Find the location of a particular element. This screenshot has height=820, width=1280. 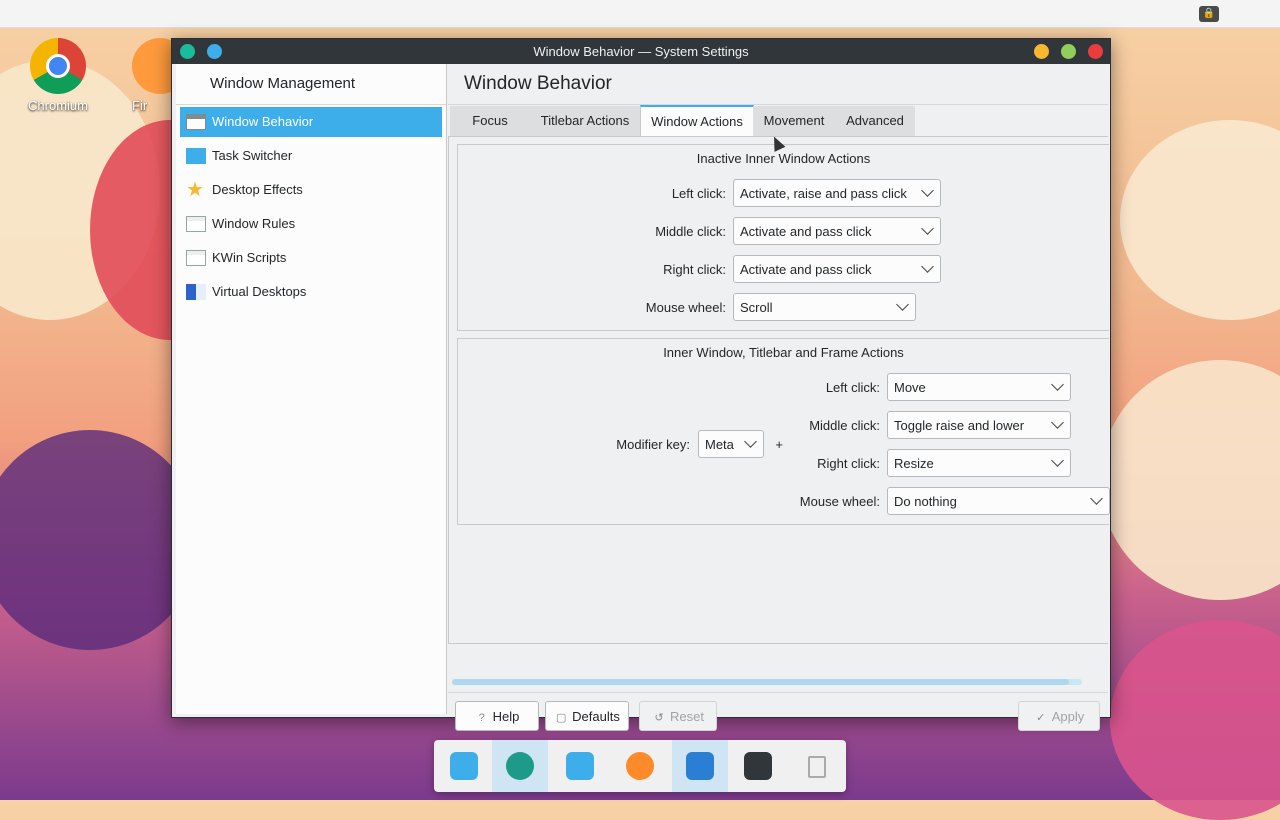

dock-item-discover is located at coordinates (580, 766).